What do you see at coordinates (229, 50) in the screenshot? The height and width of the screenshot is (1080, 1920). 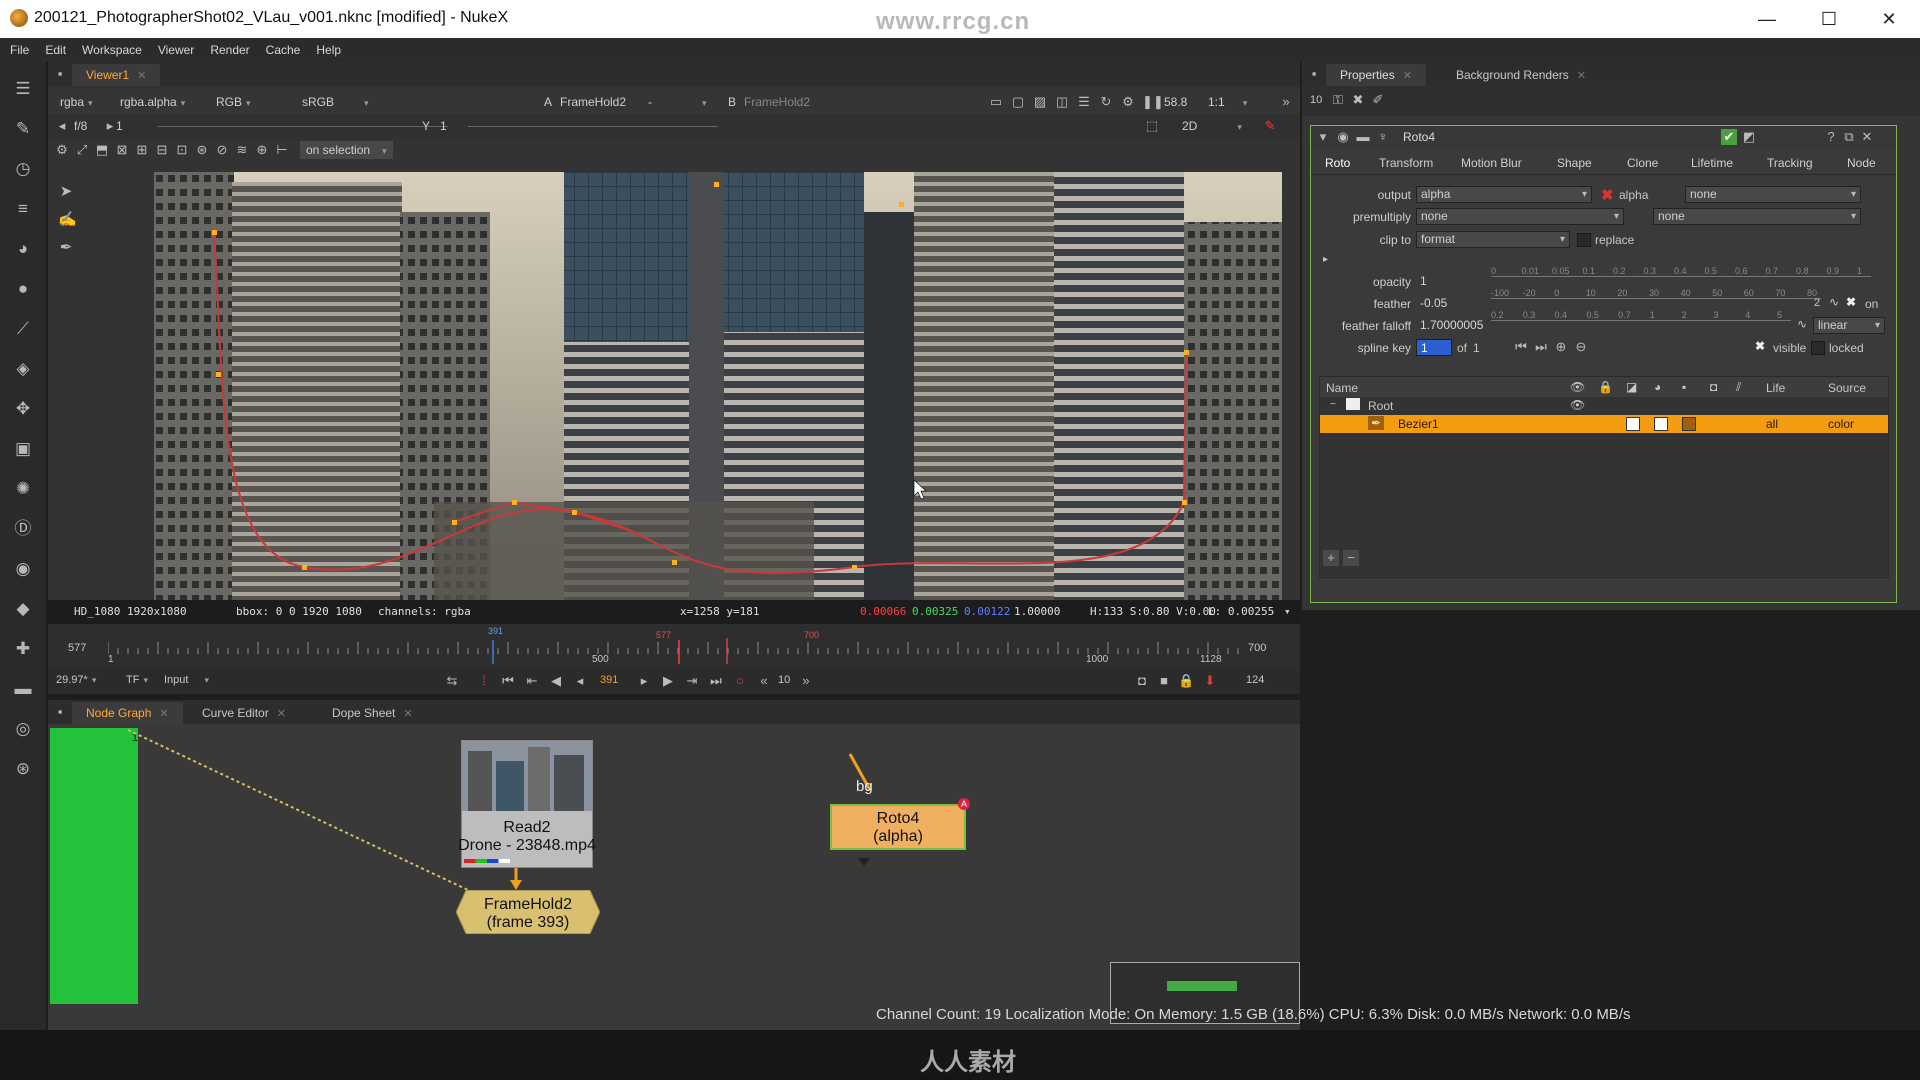 I see `menu-render: Render` at bounding box center [229, 50].